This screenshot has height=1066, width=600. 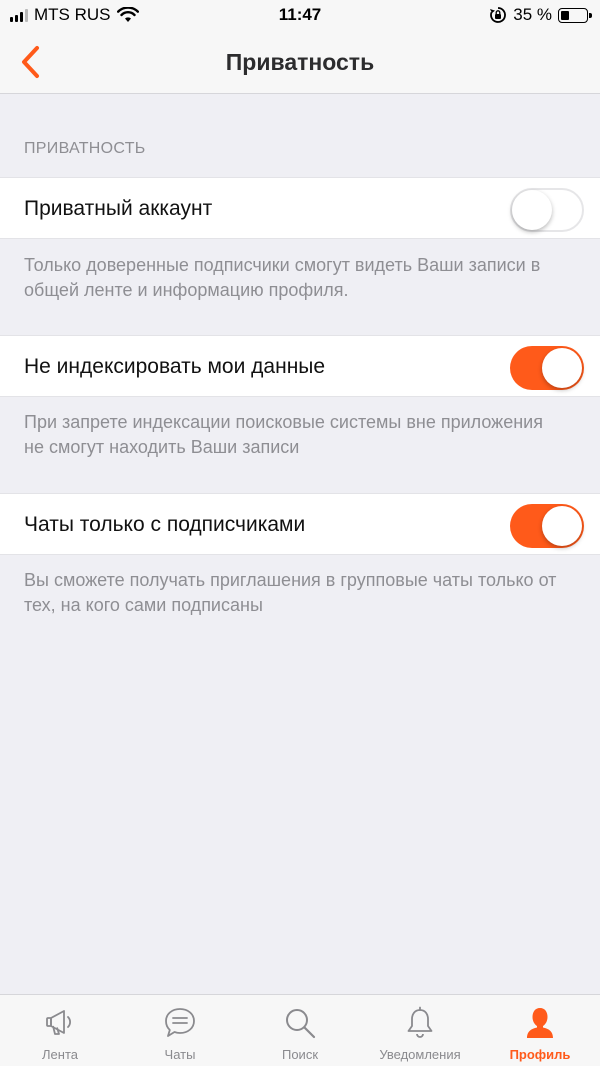 What do you see at coordinates (540, 1023) in the screenshot?
I see `profile-icon` at bounding box center [540, 1023].